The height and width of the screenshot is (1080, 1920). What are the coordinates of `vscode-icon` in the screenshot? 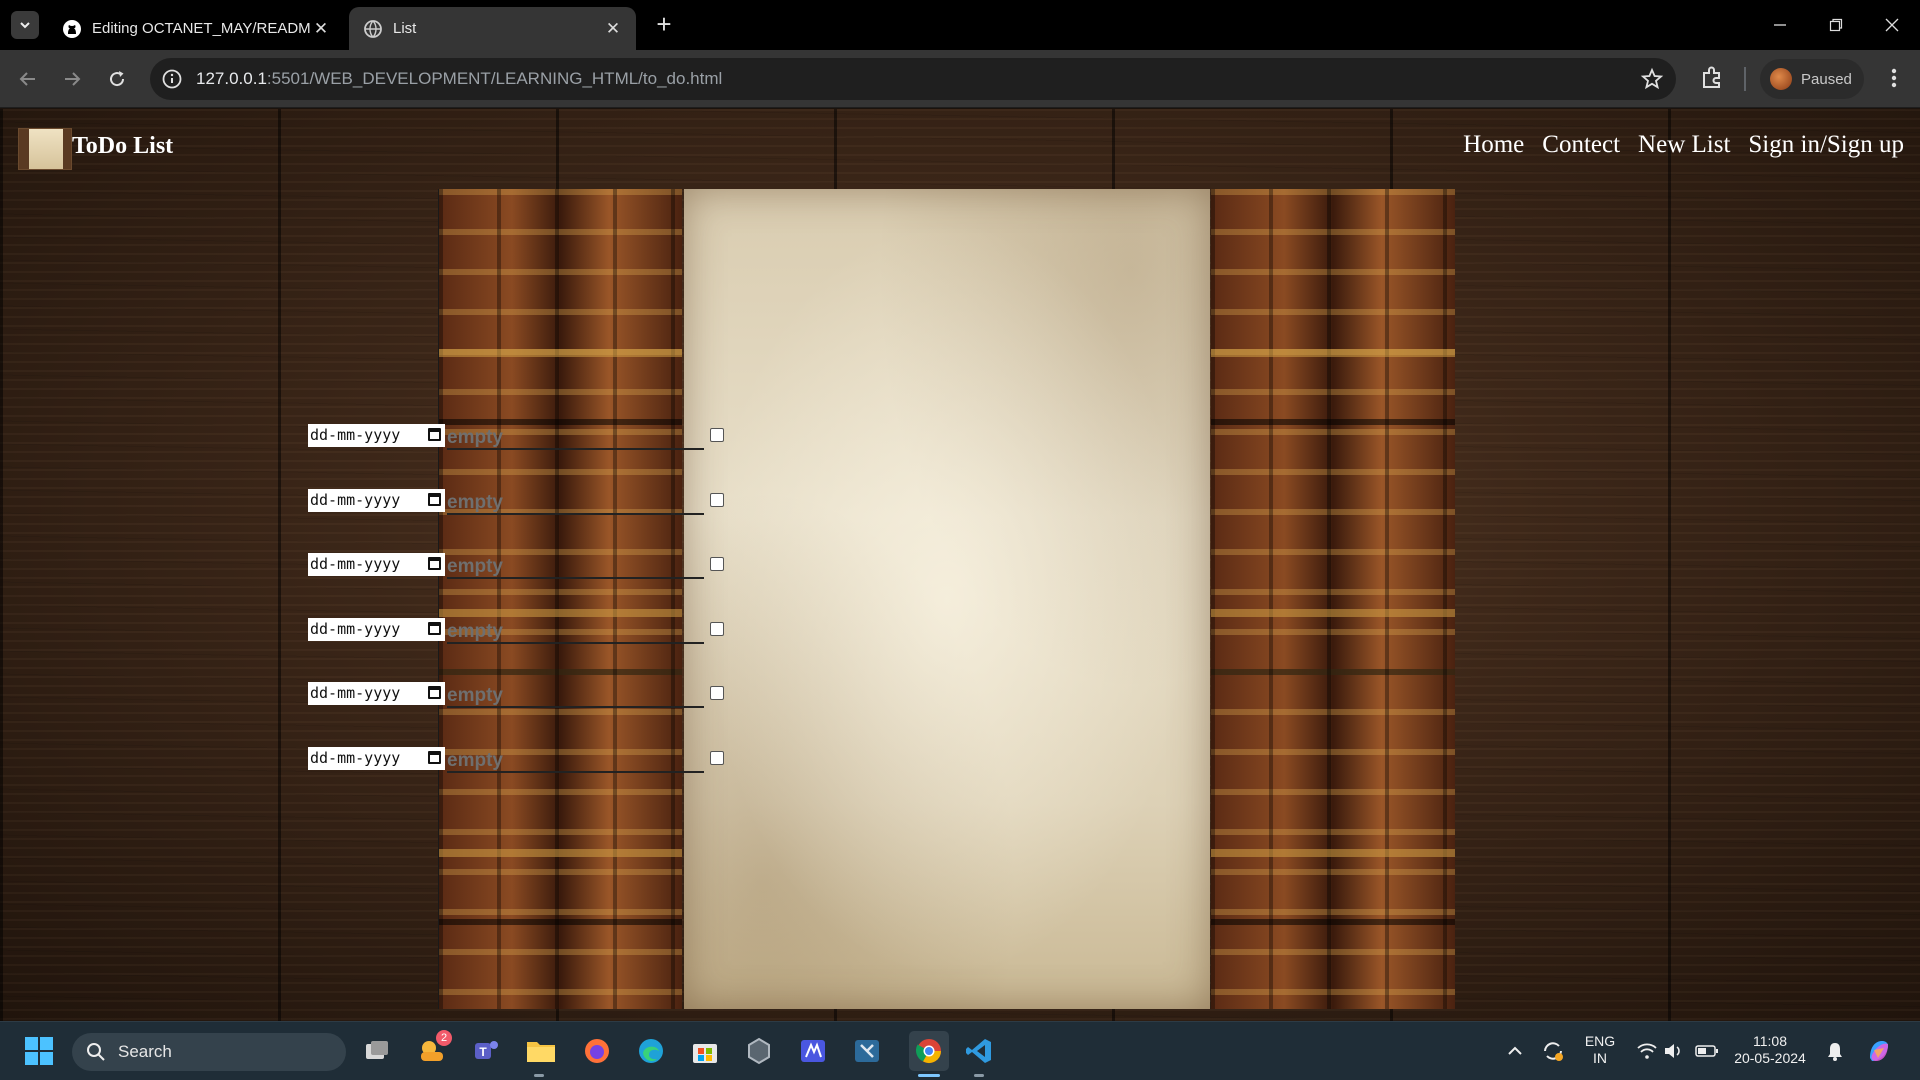 It's located at (979, 1051).